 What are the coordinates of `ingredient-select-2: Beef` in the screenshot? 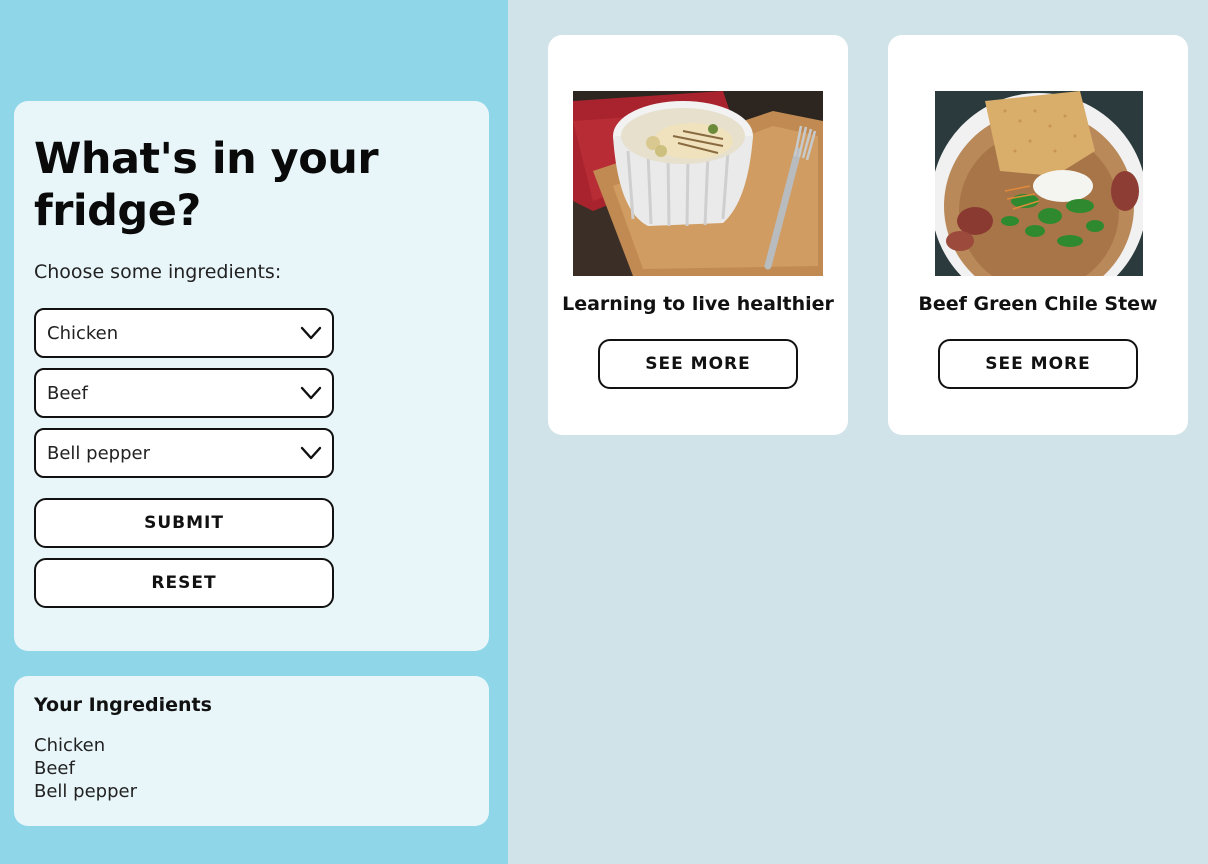 It's located at (184, 393).